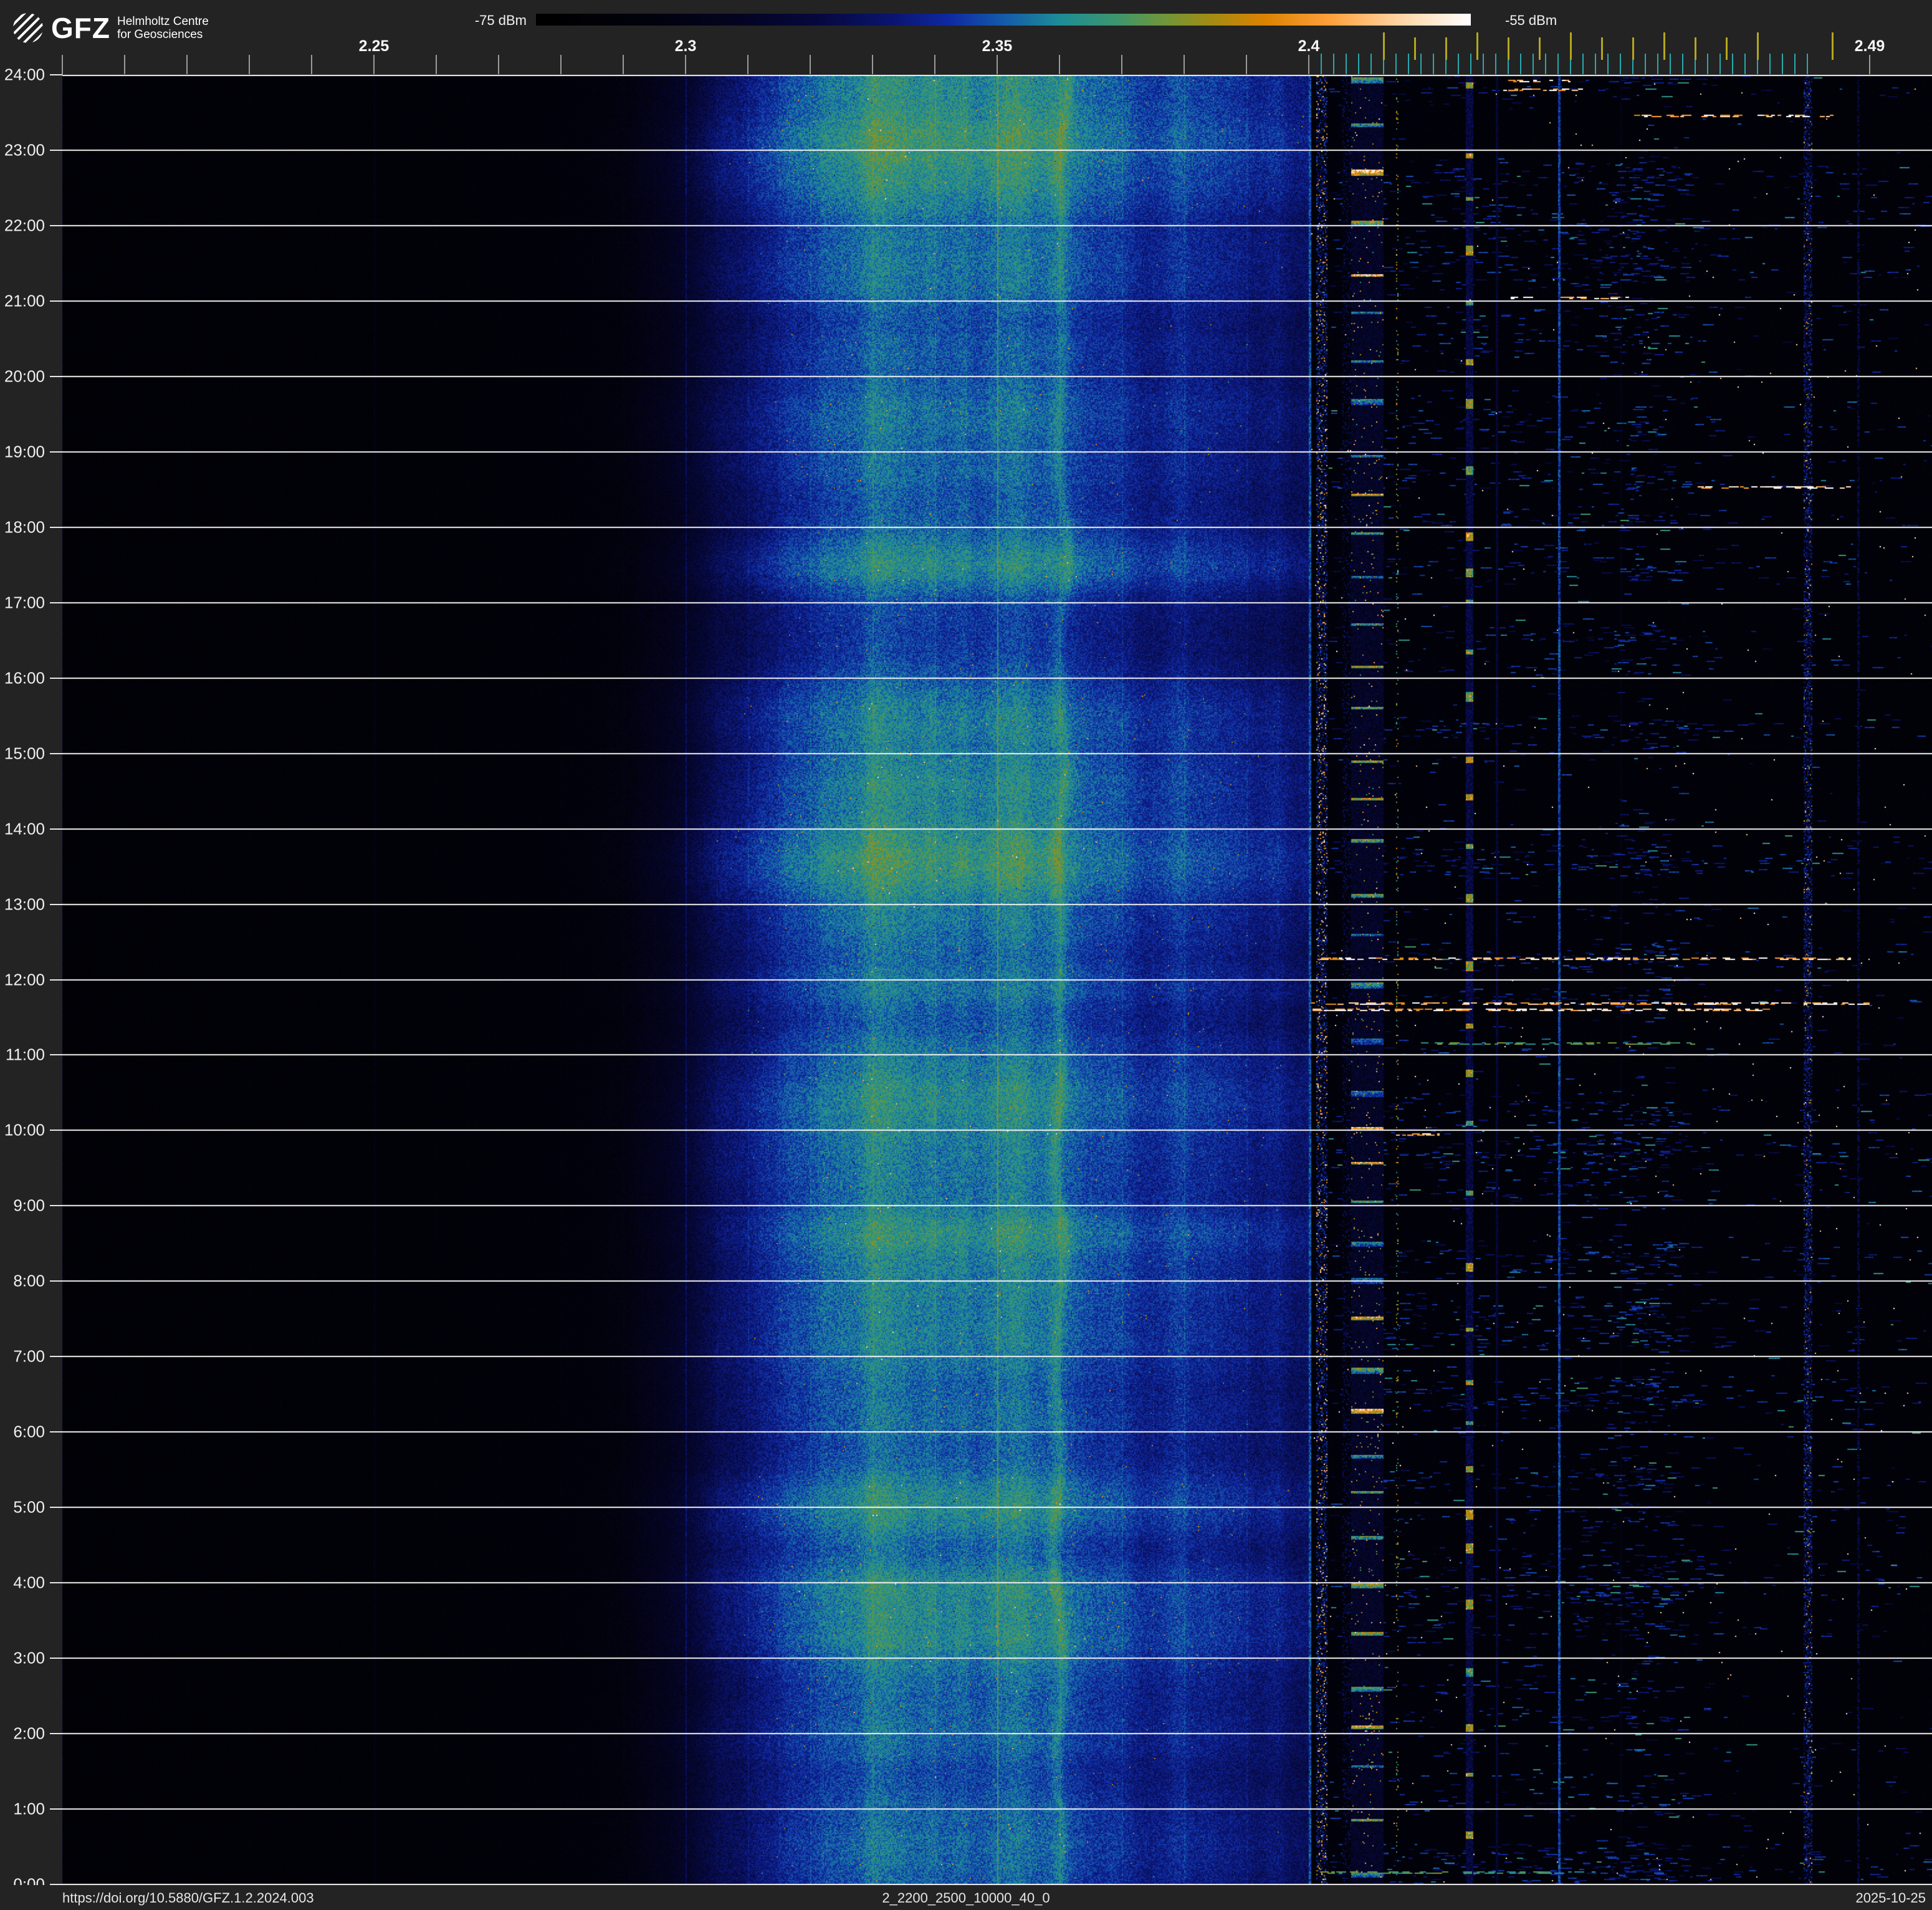  What do you see at coordinates (500, 20) in the screenshot?
I see `colorbar-min-label: -75 dBm` at bounding box center [500, 20].